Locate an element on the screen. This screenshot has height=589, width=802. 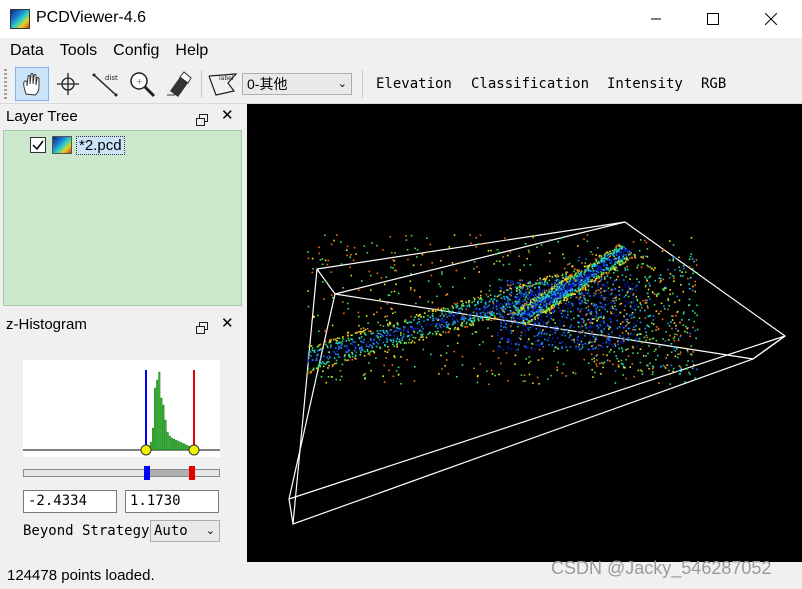
class-select-value: 0-其他 is located at coordinates (267, 84).